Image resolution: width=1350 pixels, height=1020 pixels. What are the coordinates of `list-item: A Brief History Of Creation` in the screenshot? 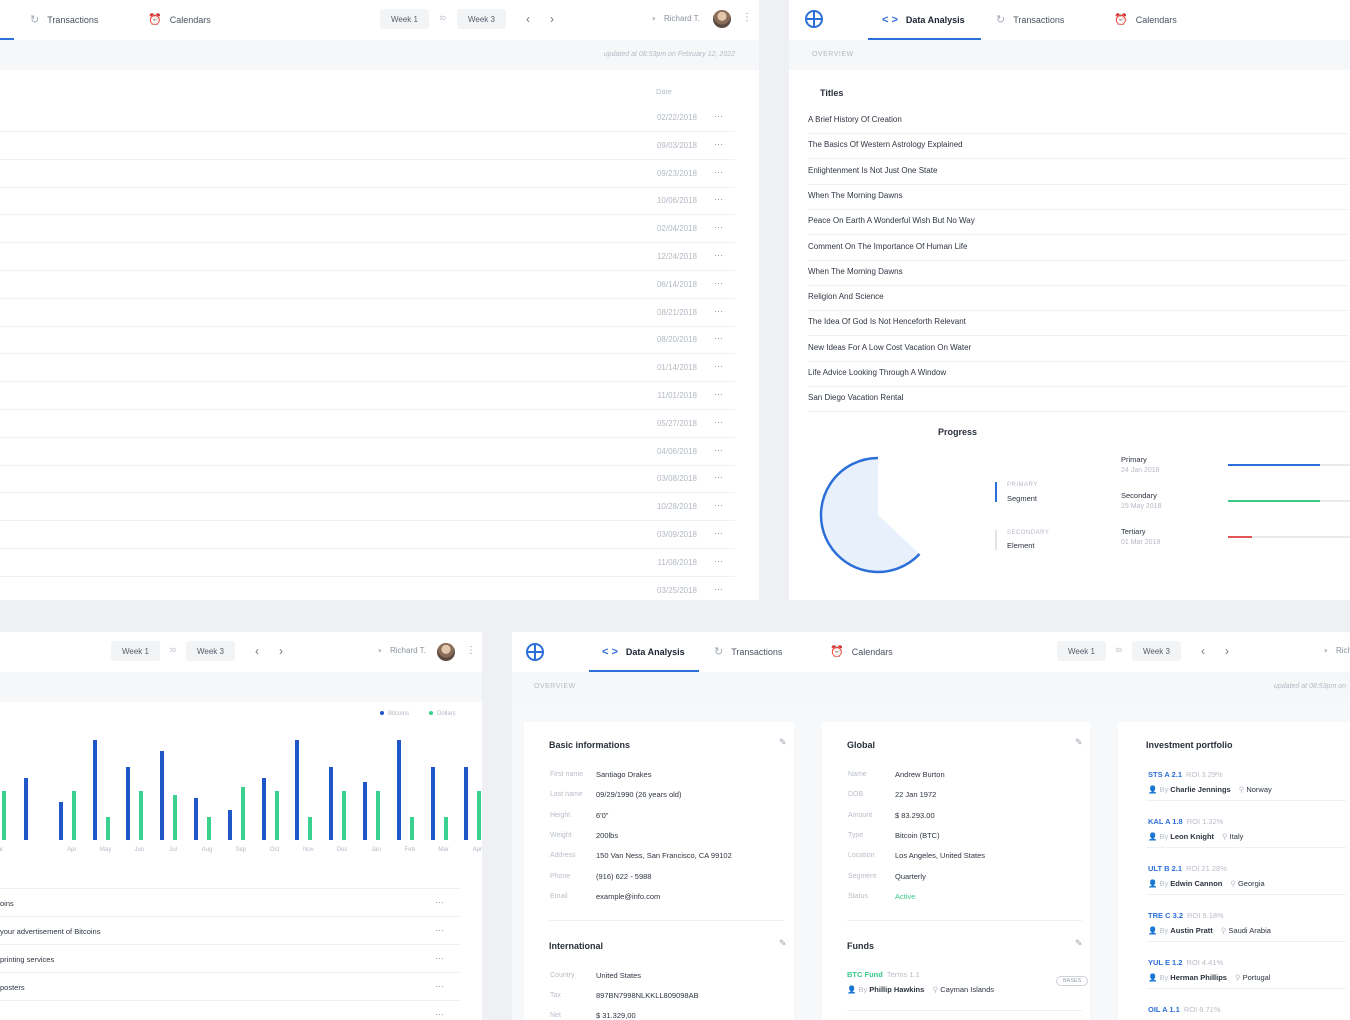 It's located at (1078, 121).